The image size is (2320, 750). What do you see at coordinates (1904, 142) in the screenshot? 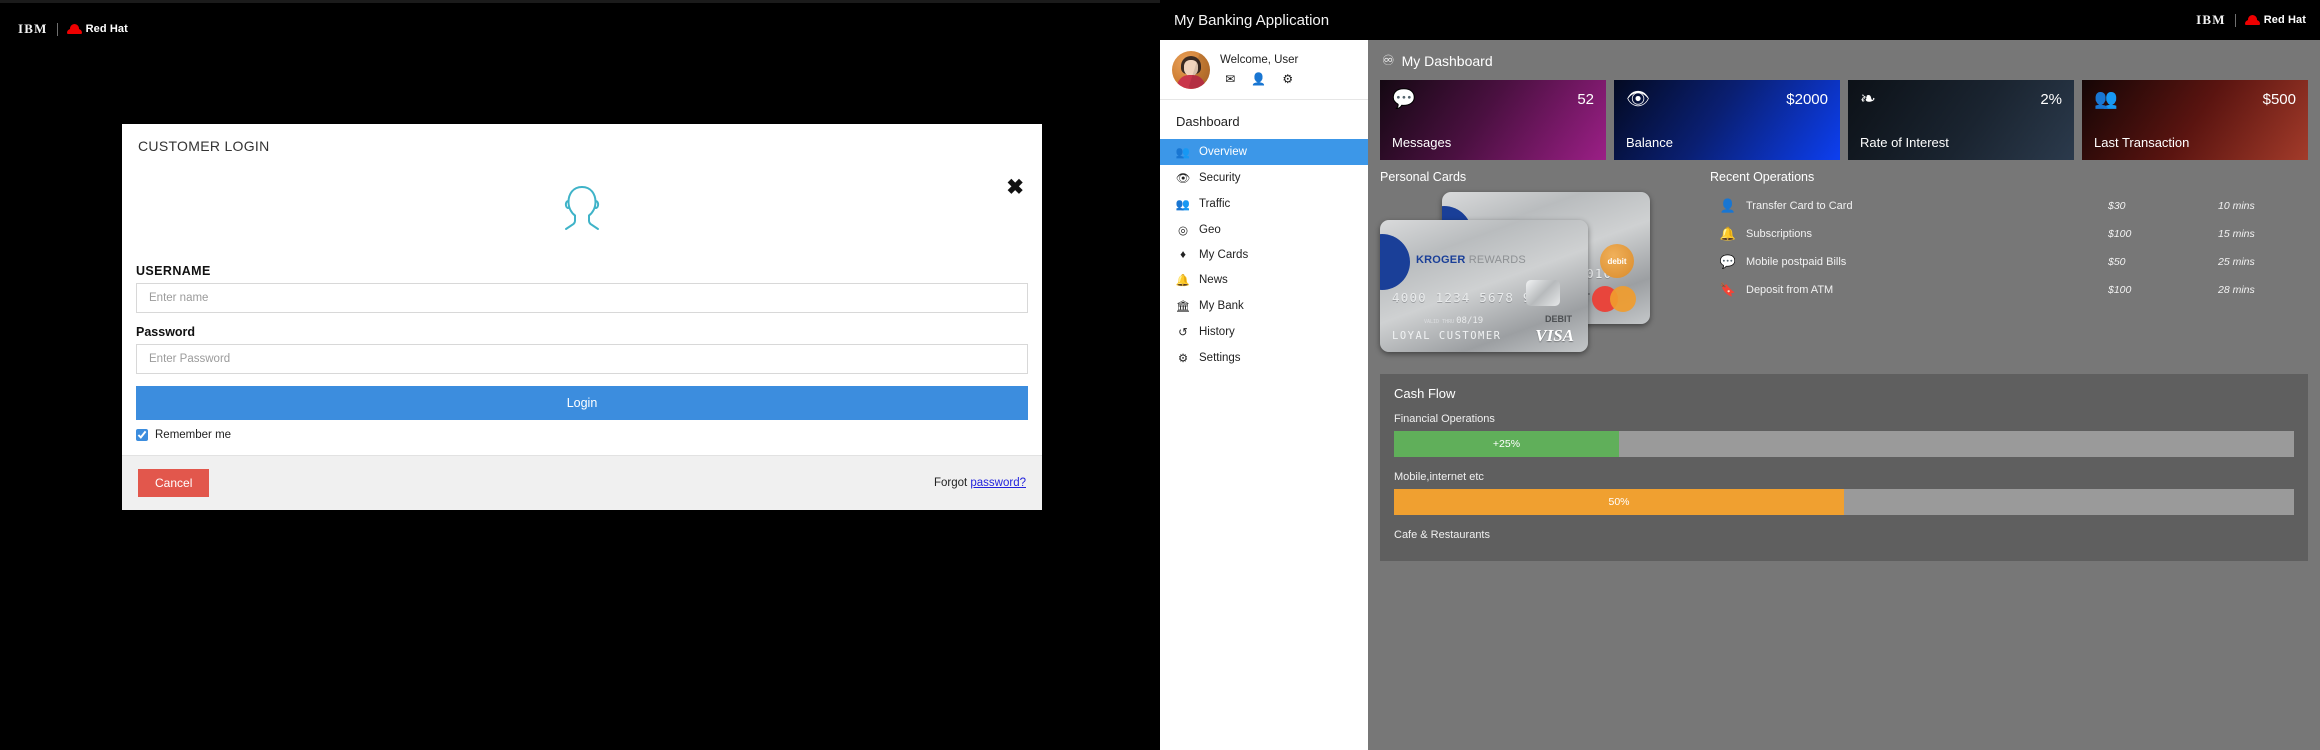
I see `stat-label: Rate of Interest` at bounding box center [1904, 142].